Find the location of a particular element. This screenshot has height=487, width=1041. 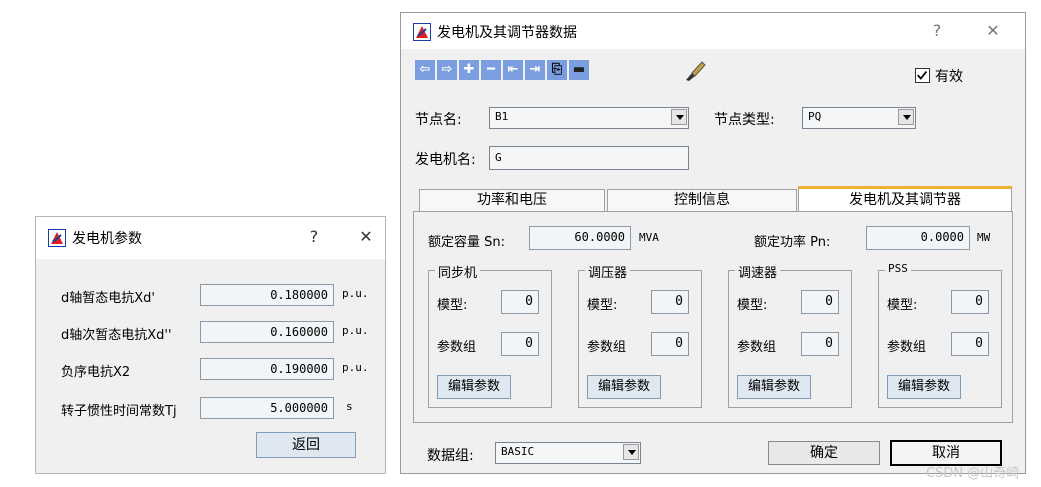

node-type-combo: PQ is located at coordinates (859, 118).